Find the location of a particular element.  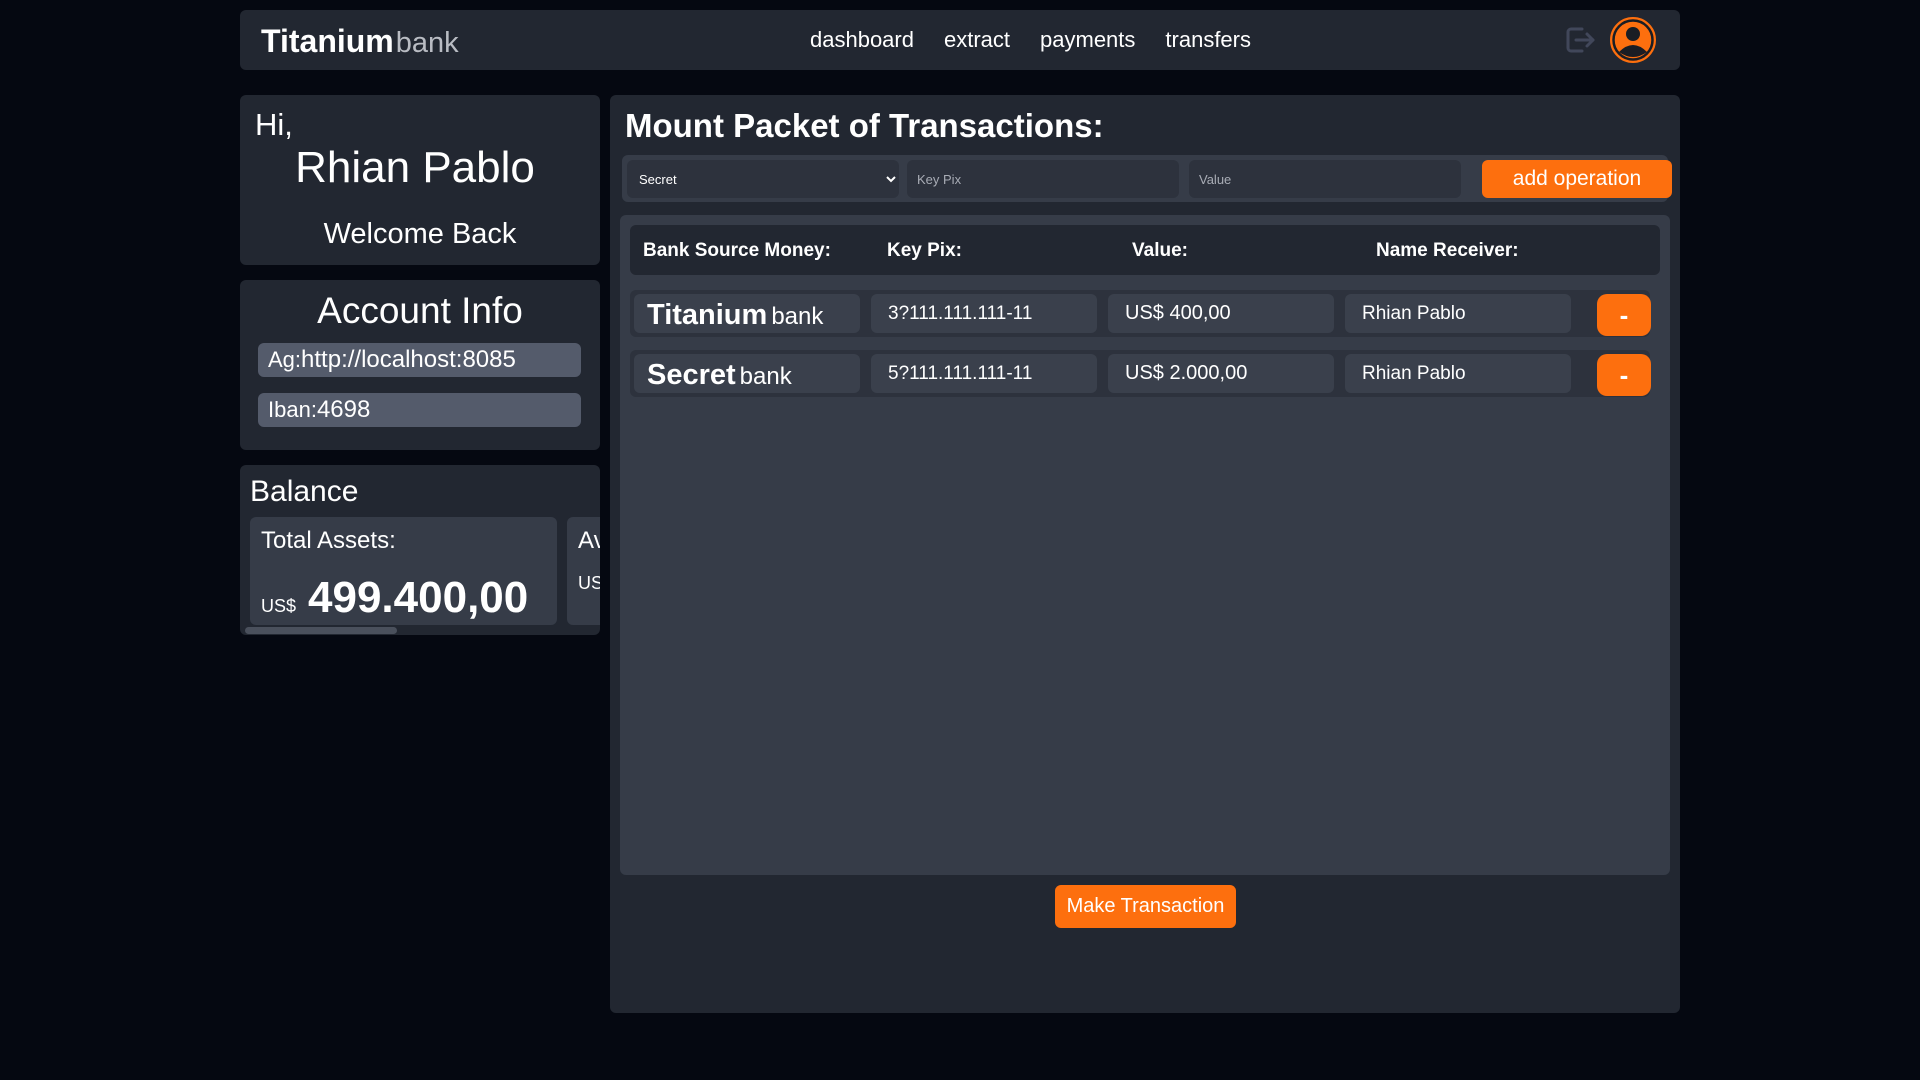

main-nav: dashboard extract payments transfers is located at coordinates (1030, 40).